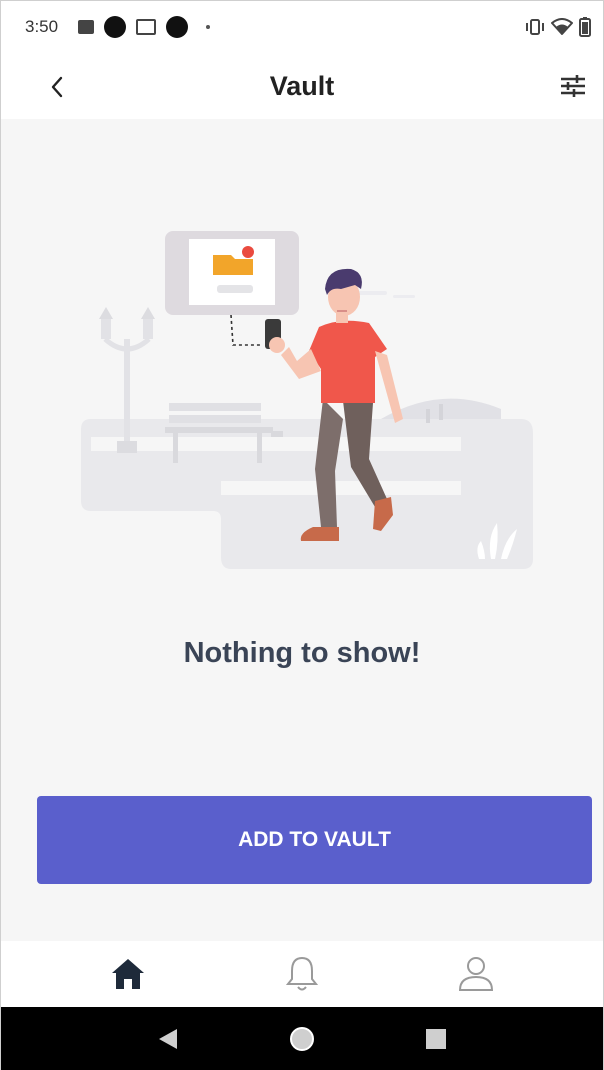 The height and width of the screenshot is (1070, 604). I want to click on wifi-icon, so click(562, 26).